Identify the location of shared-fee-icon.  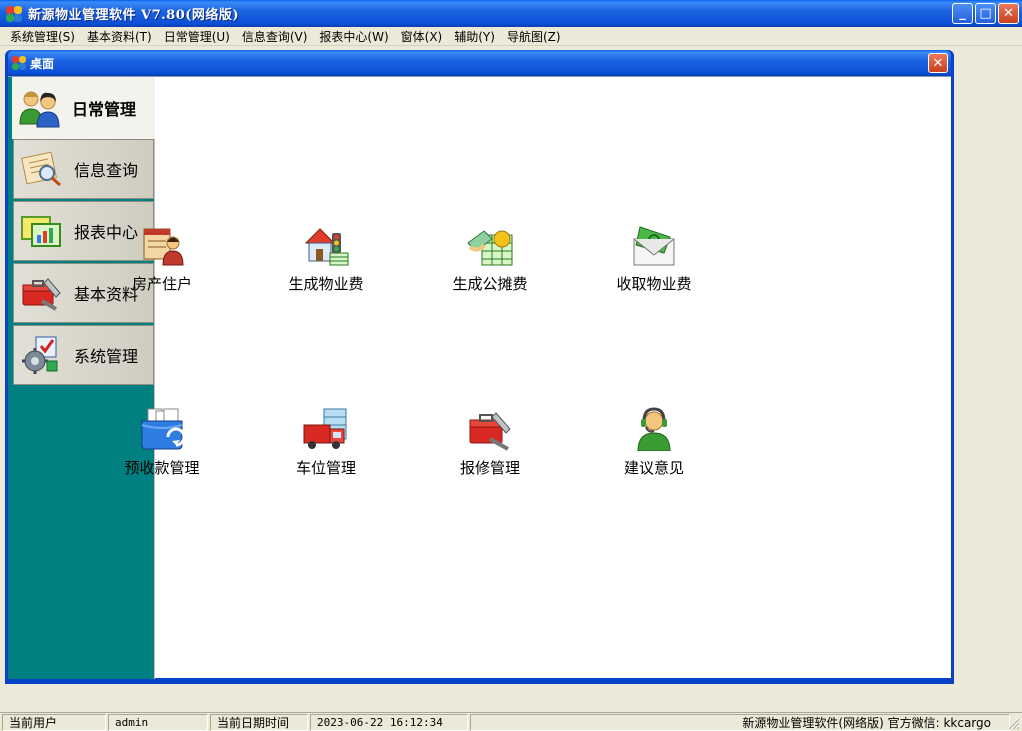
(490, 245).